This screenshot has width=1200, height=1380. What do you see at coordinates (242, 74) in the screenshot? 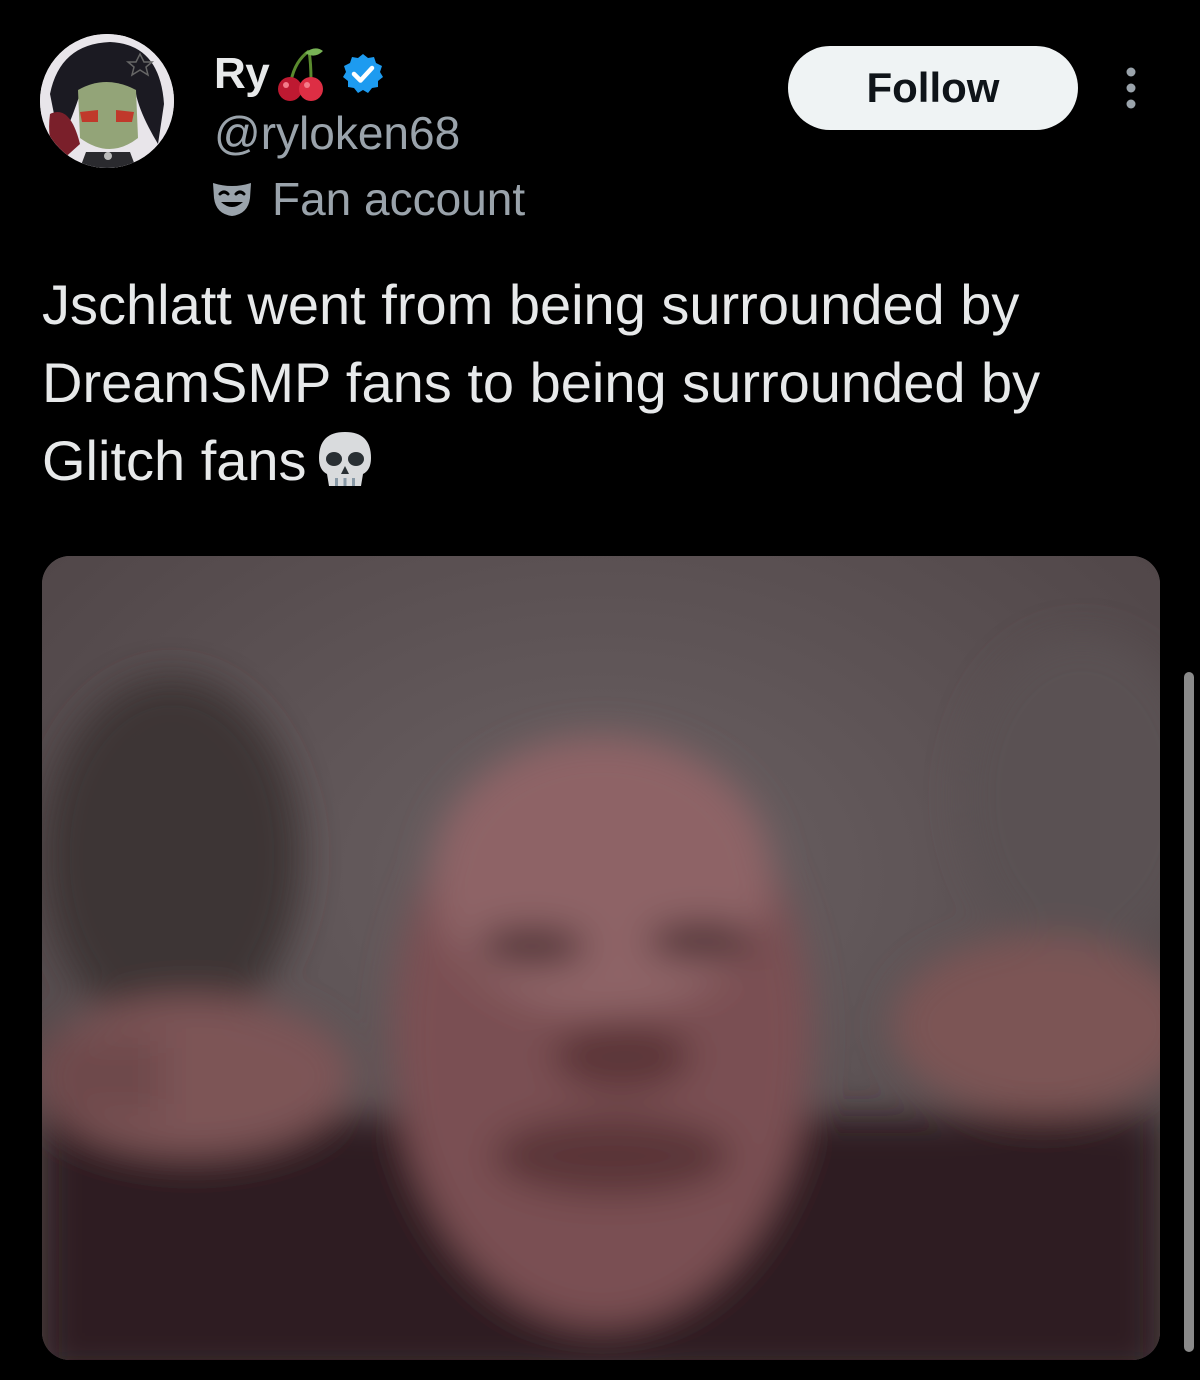
I see `display-name: Ry` at bounding box center [242, 74].